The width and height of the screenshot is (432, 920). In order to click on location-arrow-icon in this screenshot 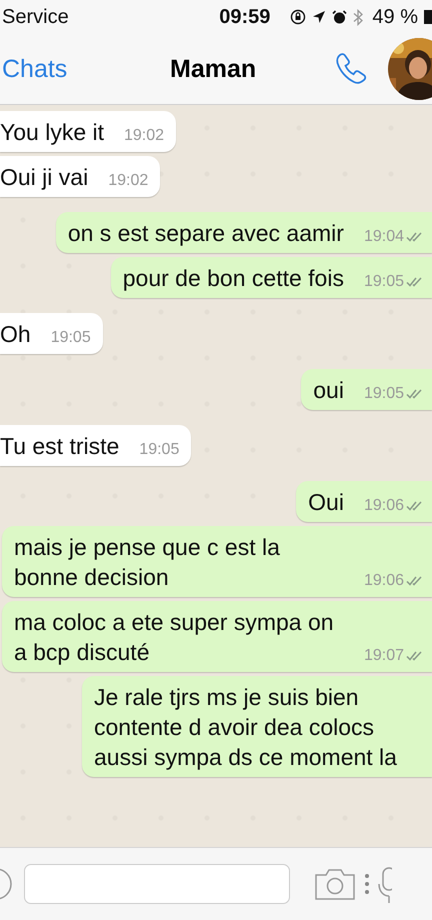, I will do `click(319, 17)`.